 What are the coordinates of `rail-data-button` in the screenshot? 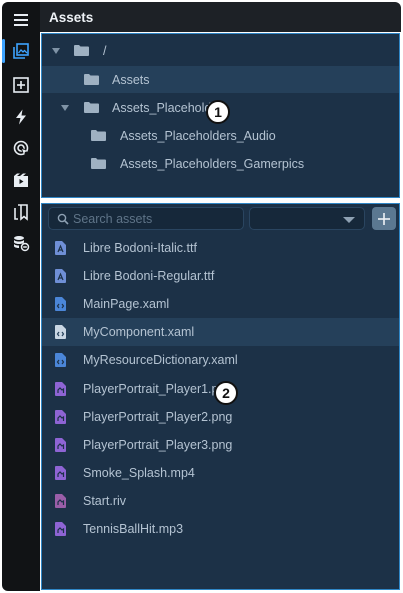 It's located at (21, 243).